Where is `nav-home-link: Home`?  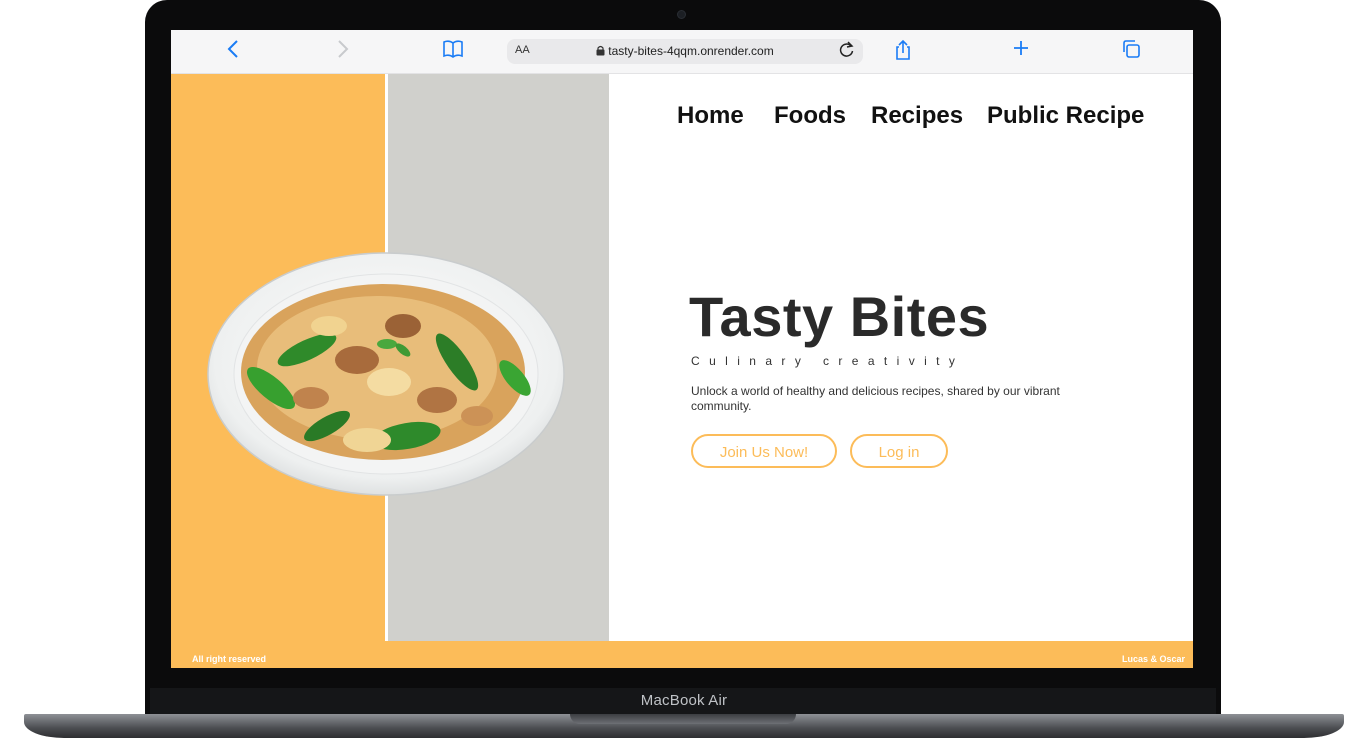
nav-home-link: Home is located at coordinates (710, 116).